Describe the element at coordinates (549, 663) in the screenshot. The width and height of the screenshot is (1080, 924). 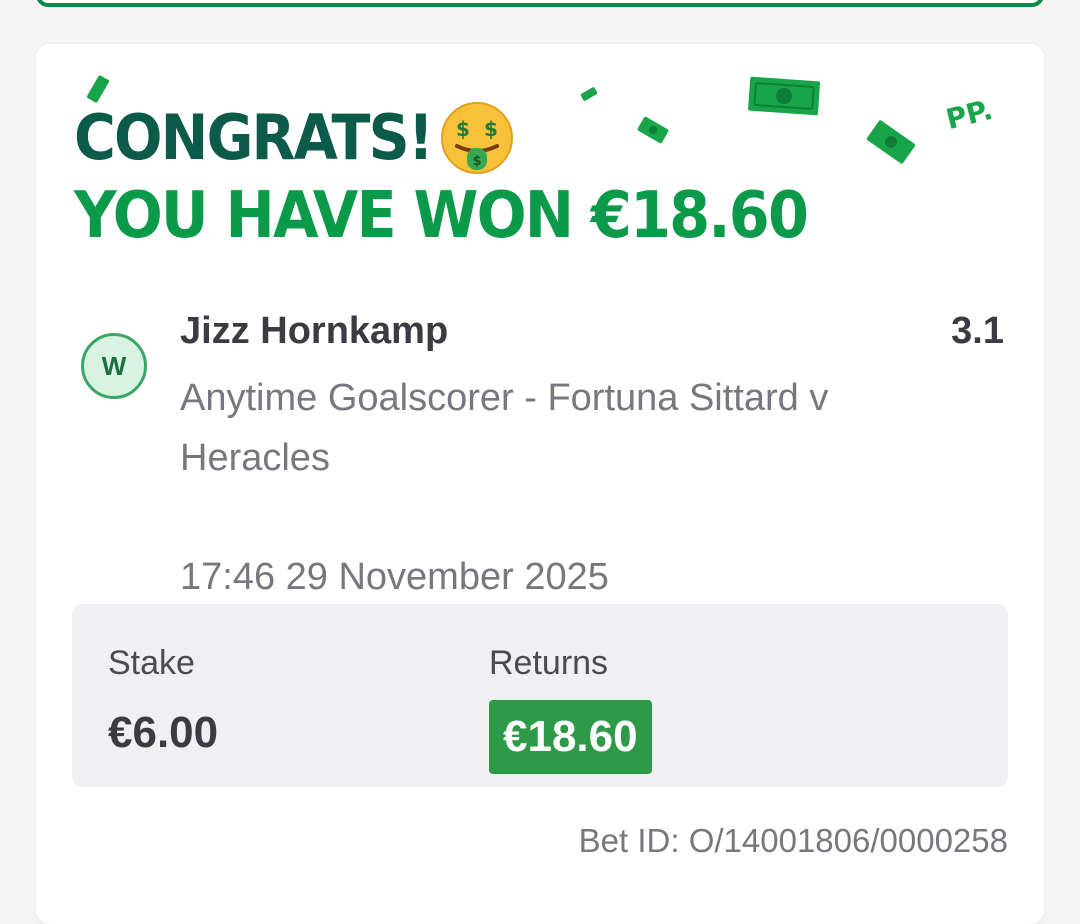
I see `returns-label: Returns` at that location.